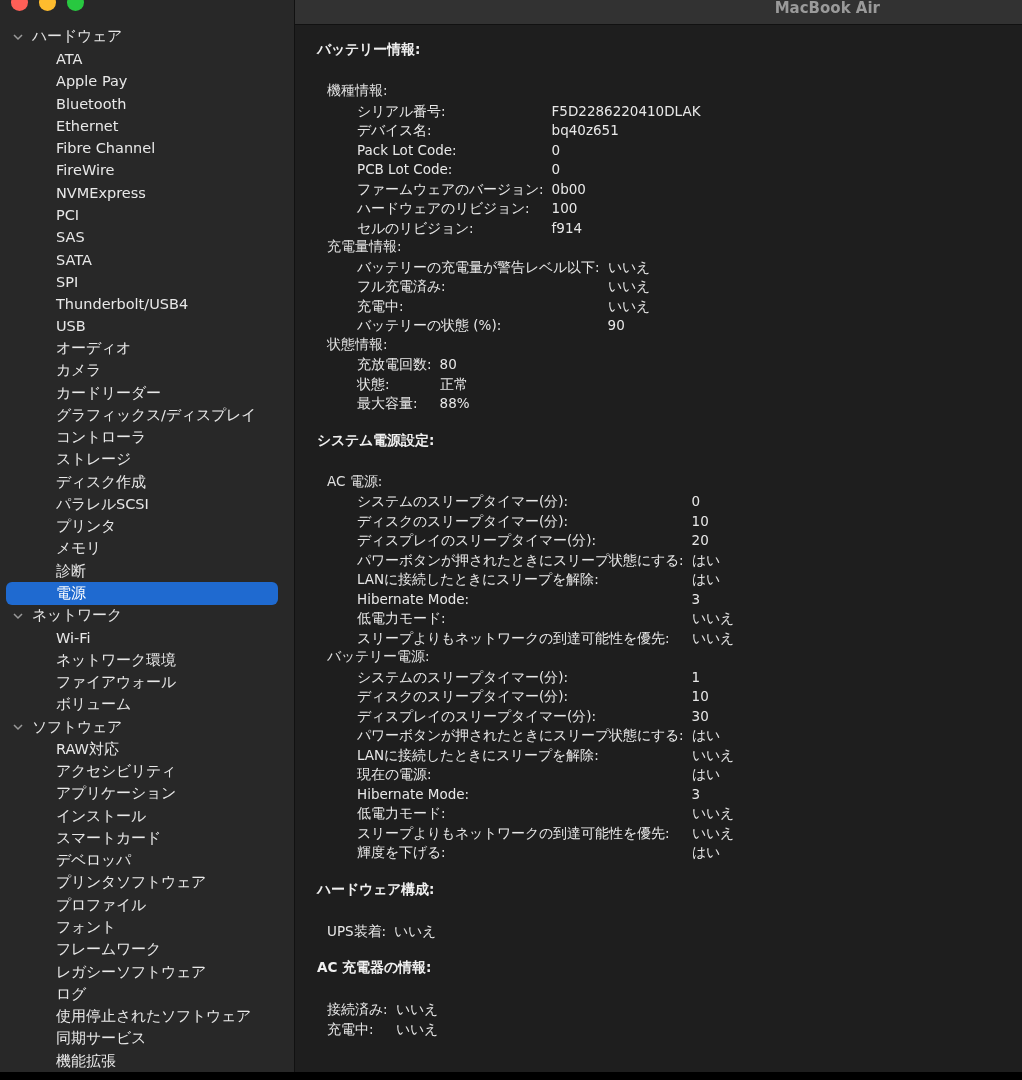 This screenshot has height=1080, width=1022. Describe the element at coordinates (76, 816) in the screenshot. I see `sidebar-item: インストール` at that location.